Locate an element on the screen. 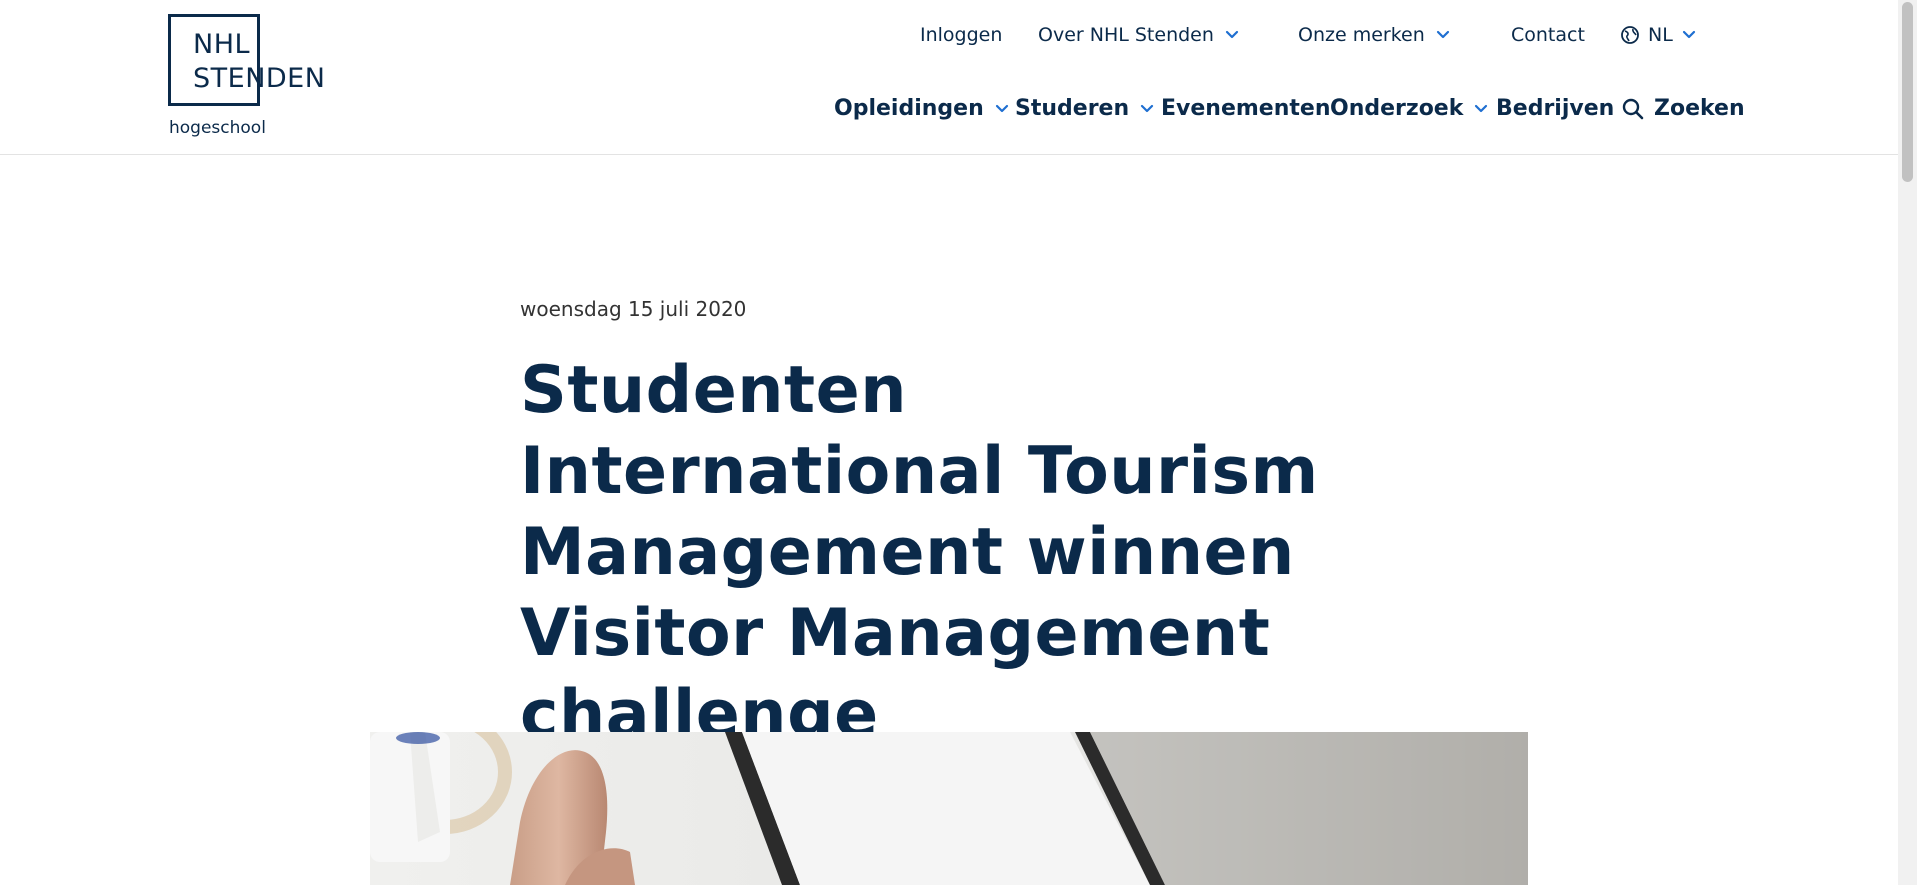  nav-companies: Bedrijven is located at coordinates (1555, 108).